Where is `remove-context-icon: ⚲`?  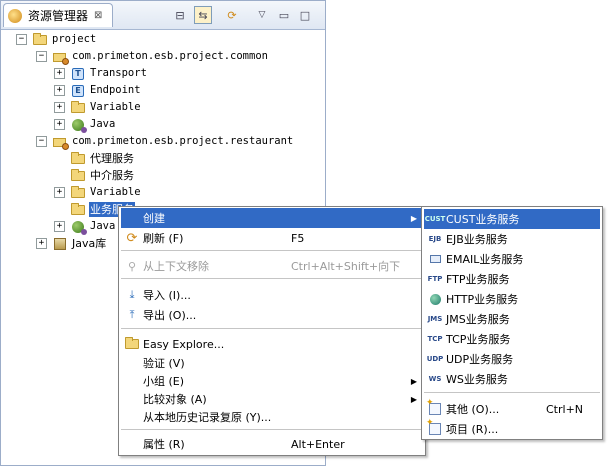
remove-context-icon: ⚲ is located at coordinates (132, 266).